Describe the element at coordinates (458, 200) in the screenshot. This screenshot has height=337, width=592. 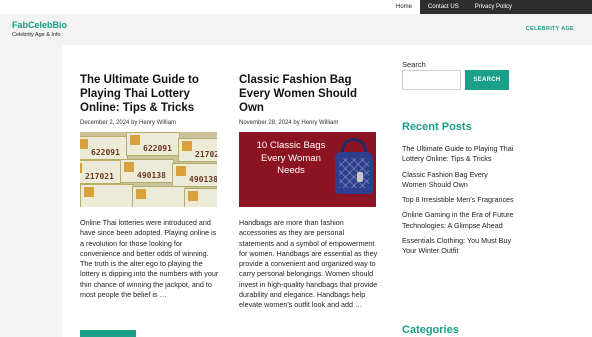
I see `recent-post-link: Top 8 Irresistible Men's Fragrances` at that location.